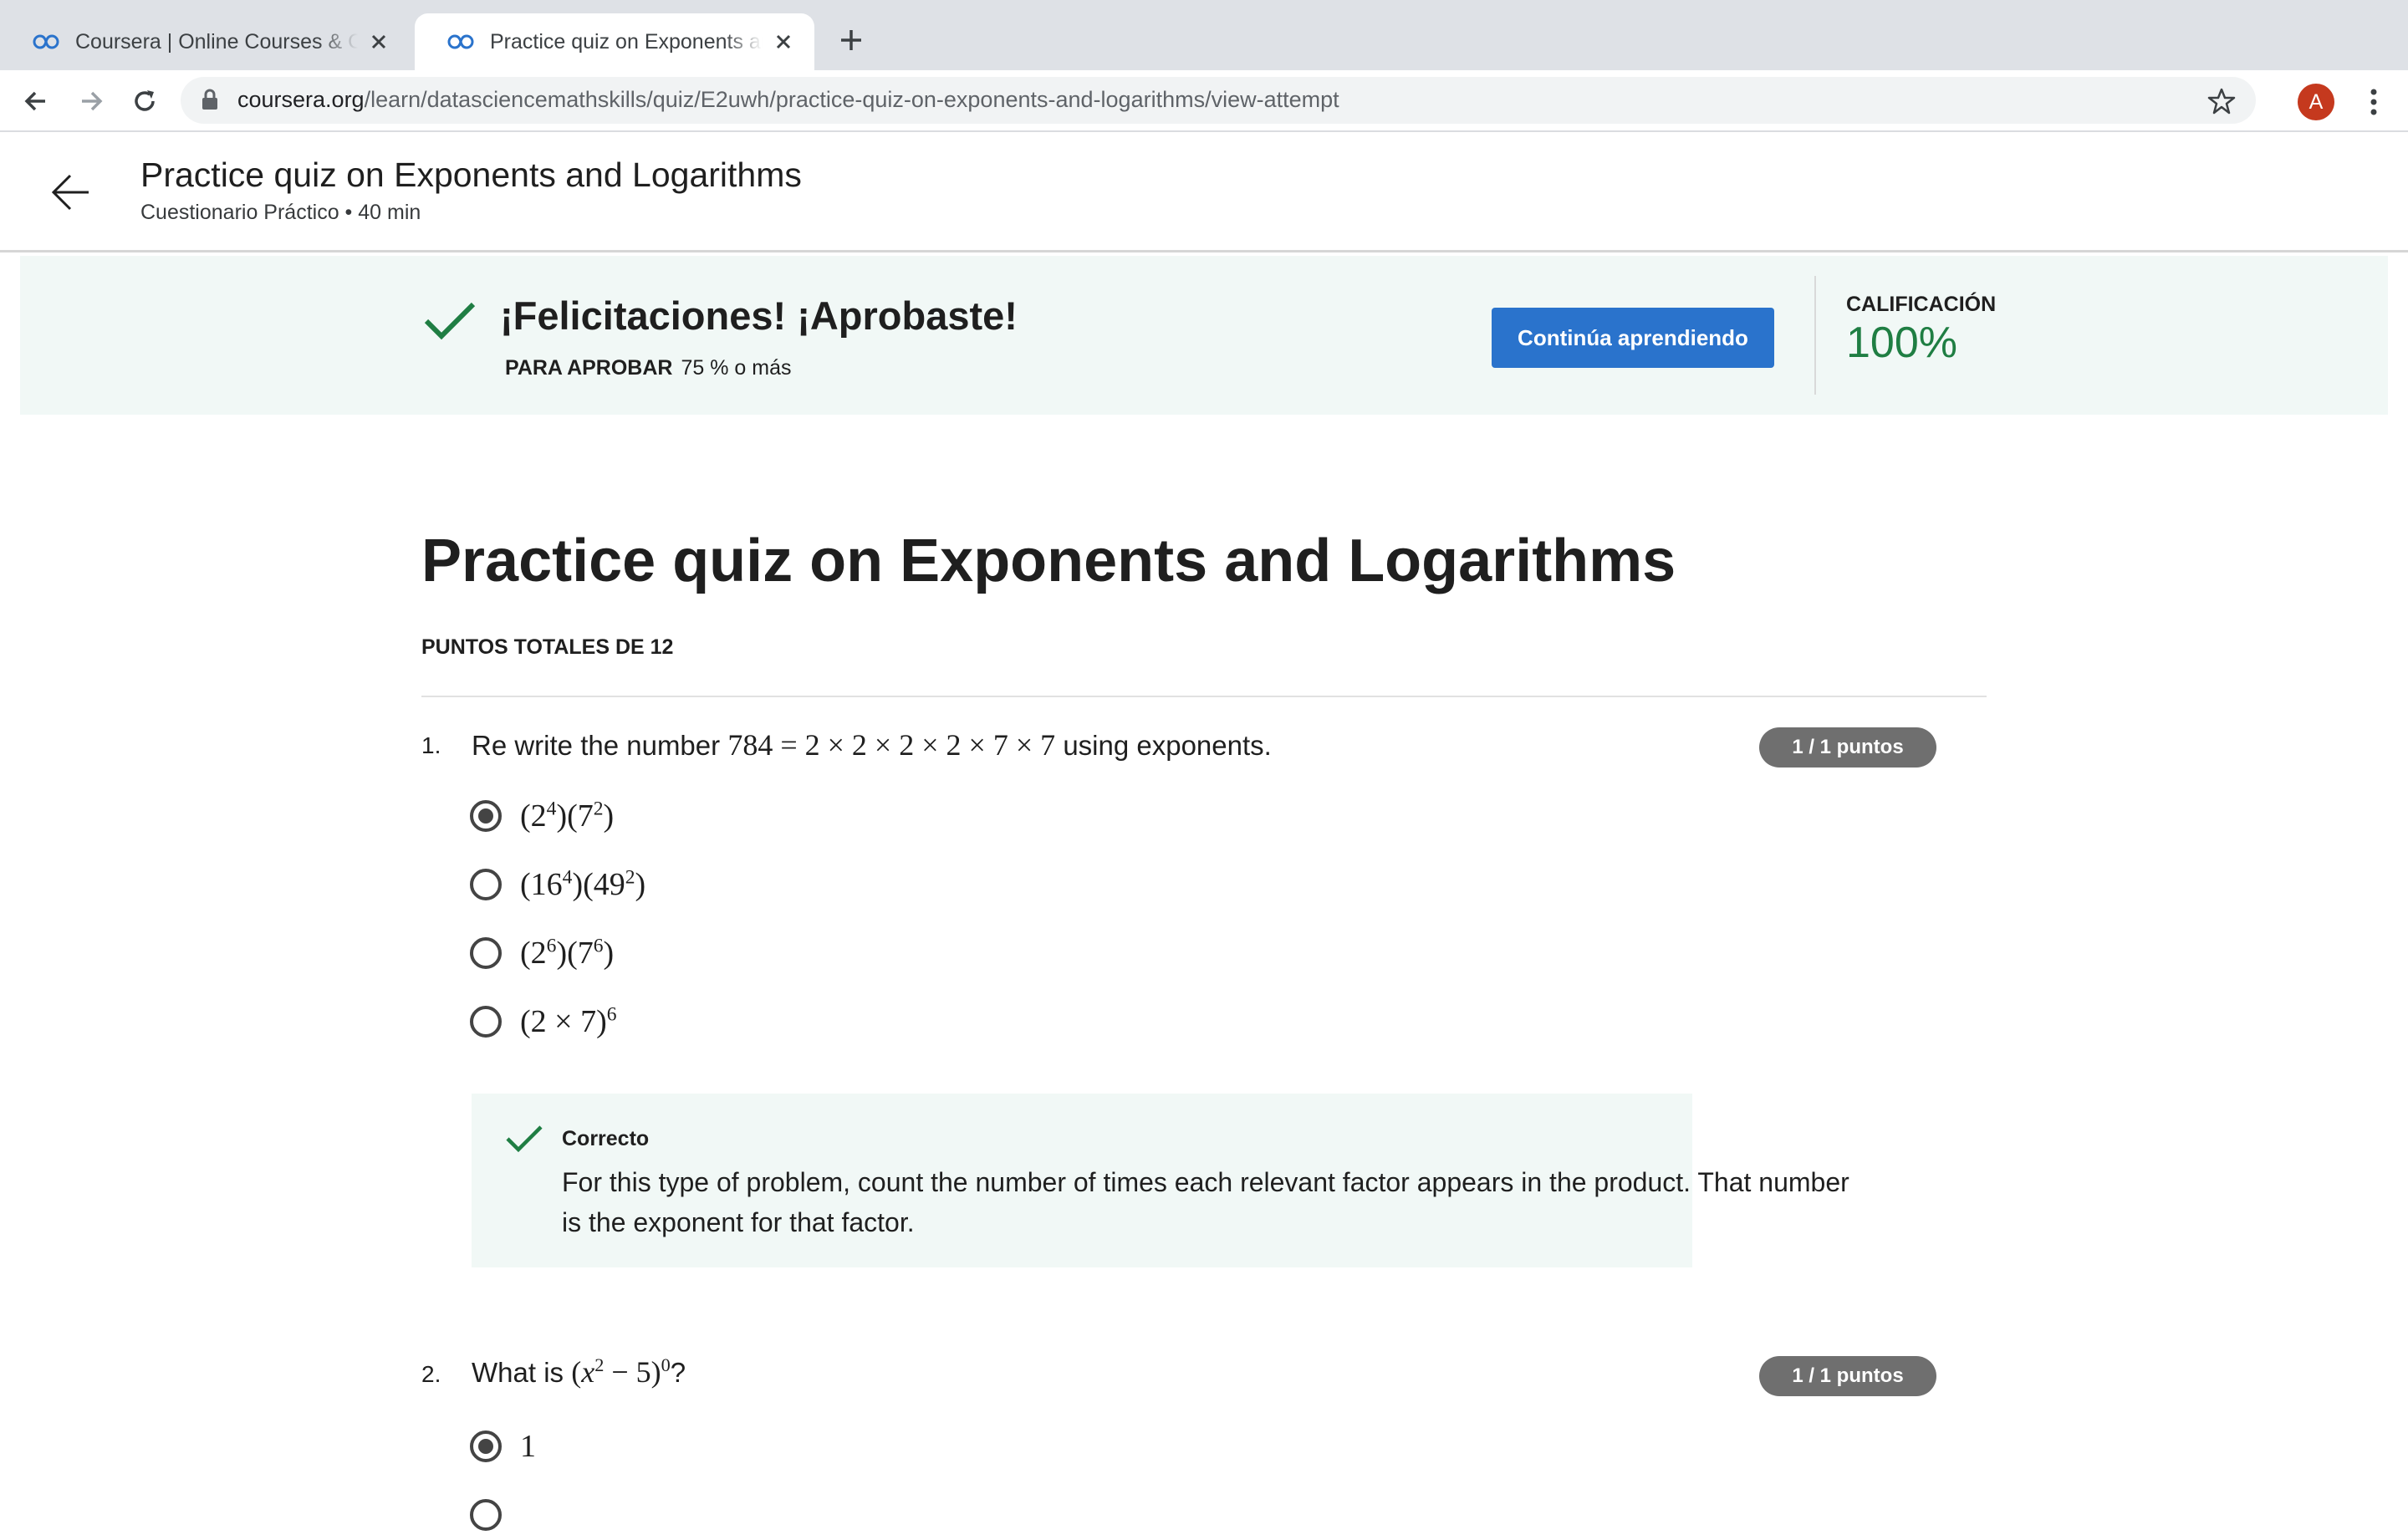 This screenshot has height=1535, width=2408. What do you see at coordinates (568, 1021) in the screenshot?
I see `option-label: (2 × 7)6` at bounding box center [568, 1021].